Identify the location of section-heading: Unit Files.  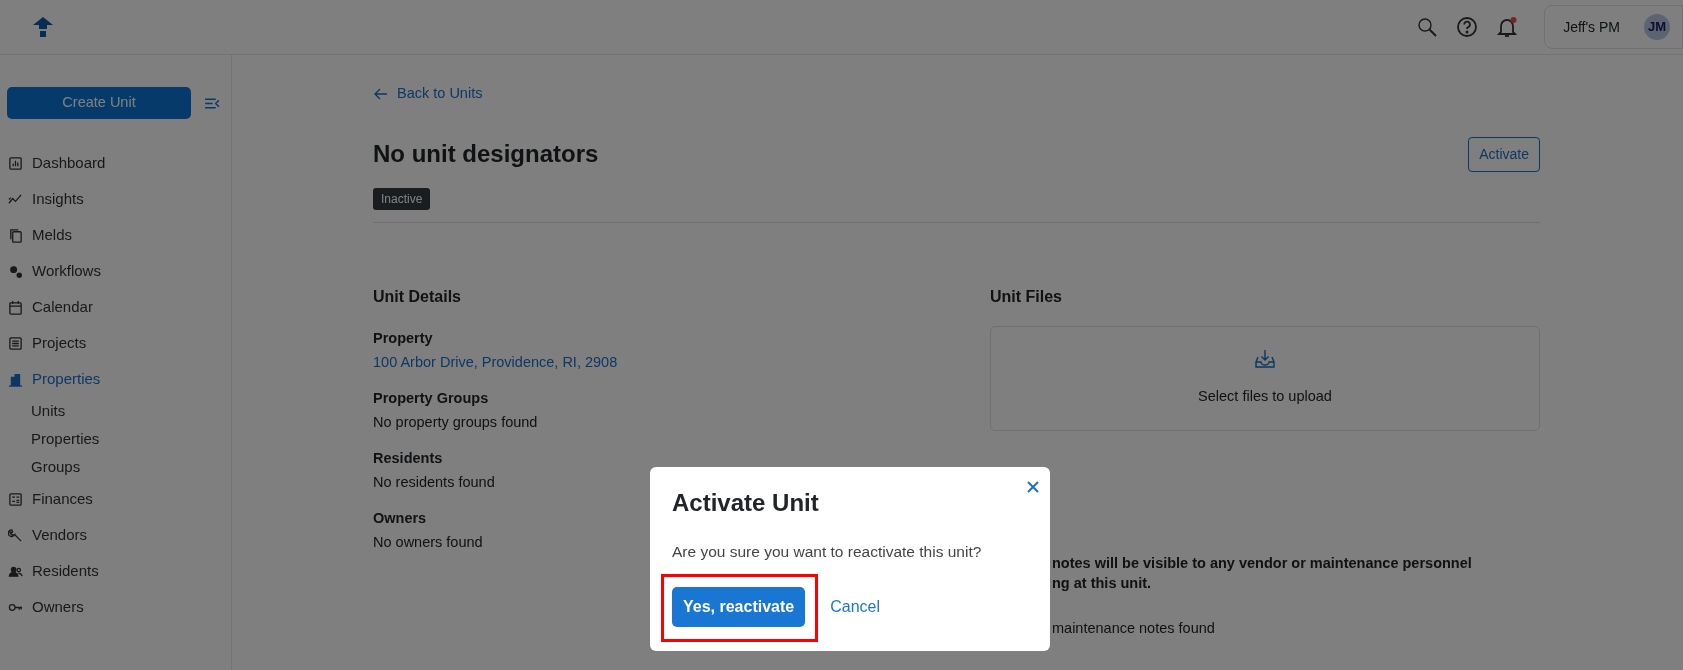
(1026, 296).